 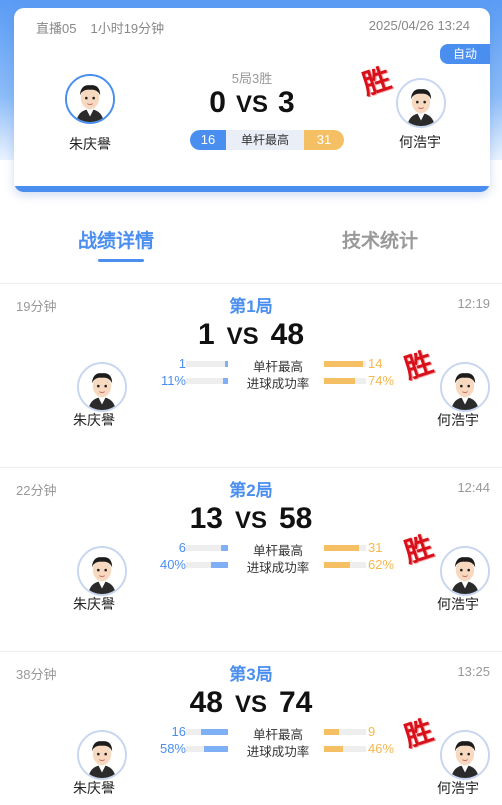 What do you see at coordinates (252, 78) in the screenshot?
I see `match-format: 5局3胜` at bounding box center [252, 78].